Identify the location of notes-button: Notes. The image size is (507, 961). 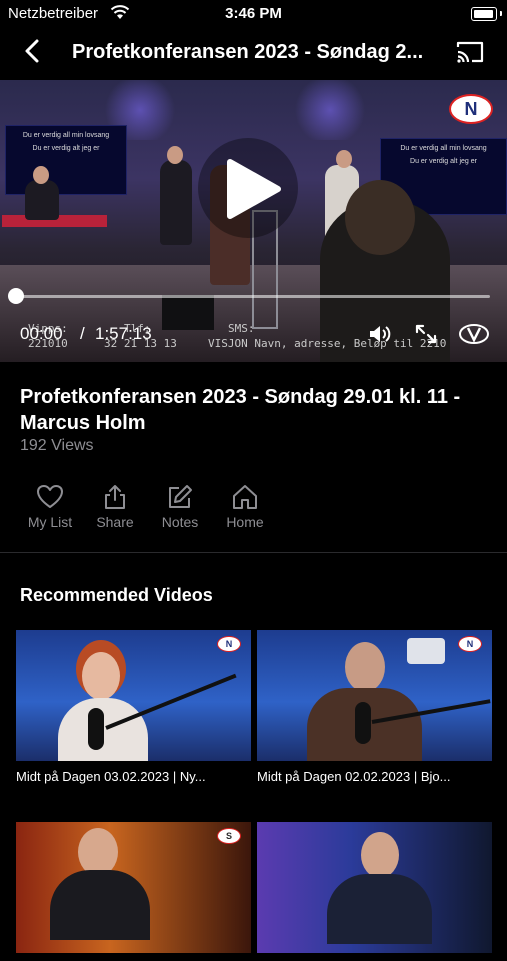
(180, 507).